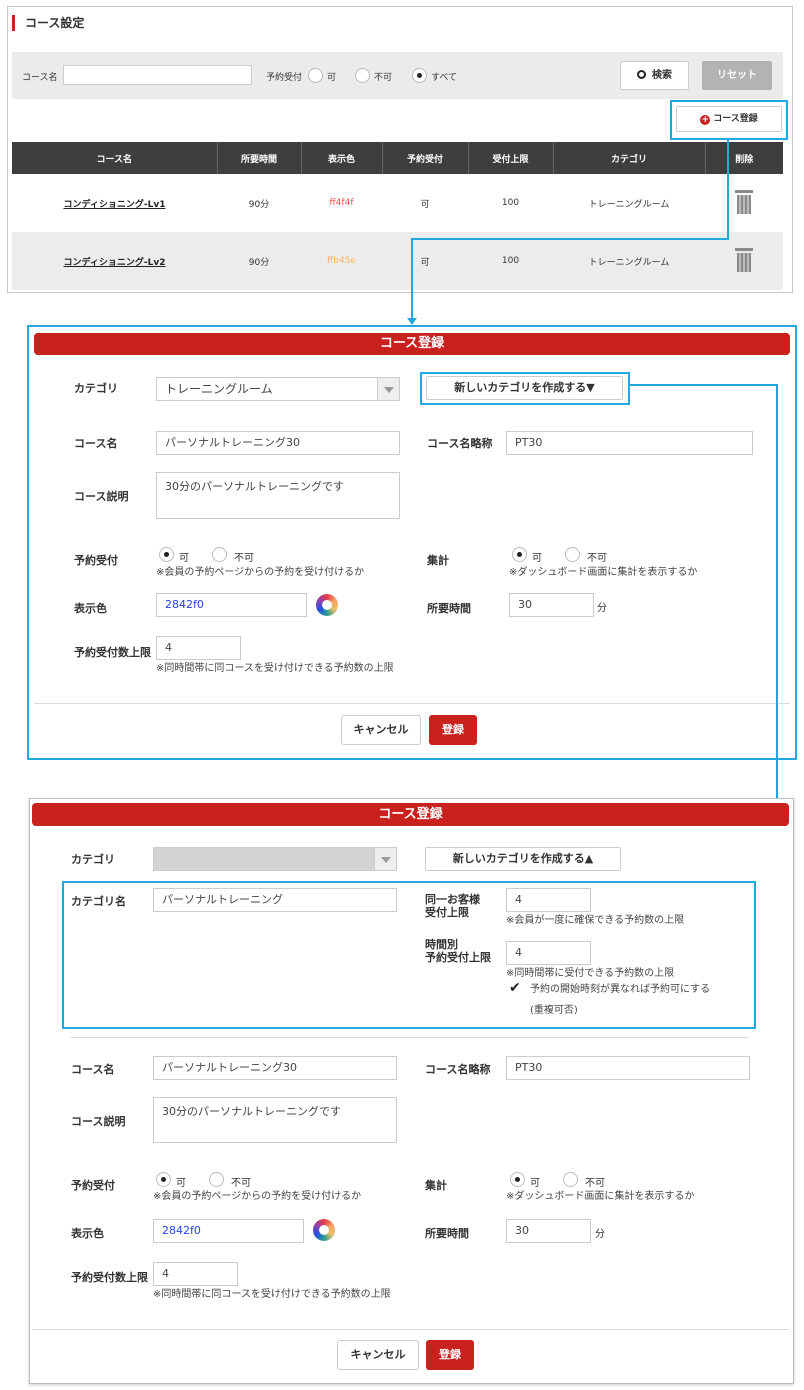  I want to click on search-icon, so click(641, 74).